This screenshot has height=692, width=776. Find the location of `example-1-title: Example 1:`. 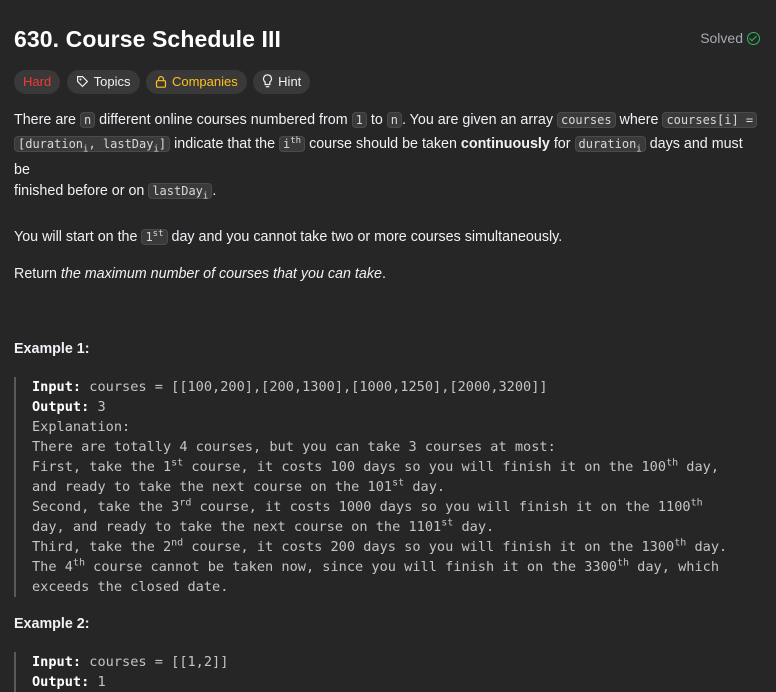

example-1-title: Example 1: is located at coordinates (52, 348).